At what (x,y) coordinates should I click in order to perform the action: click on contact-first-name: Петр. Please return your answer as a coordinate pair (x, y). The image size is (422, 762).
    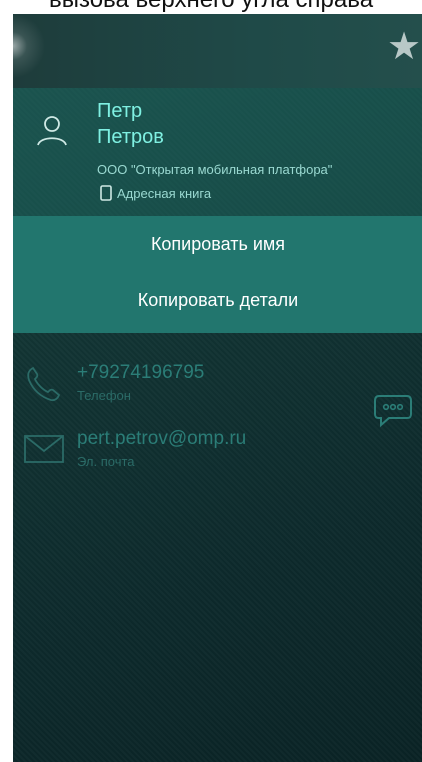
    Looking at the image, I should click on (120, 111).